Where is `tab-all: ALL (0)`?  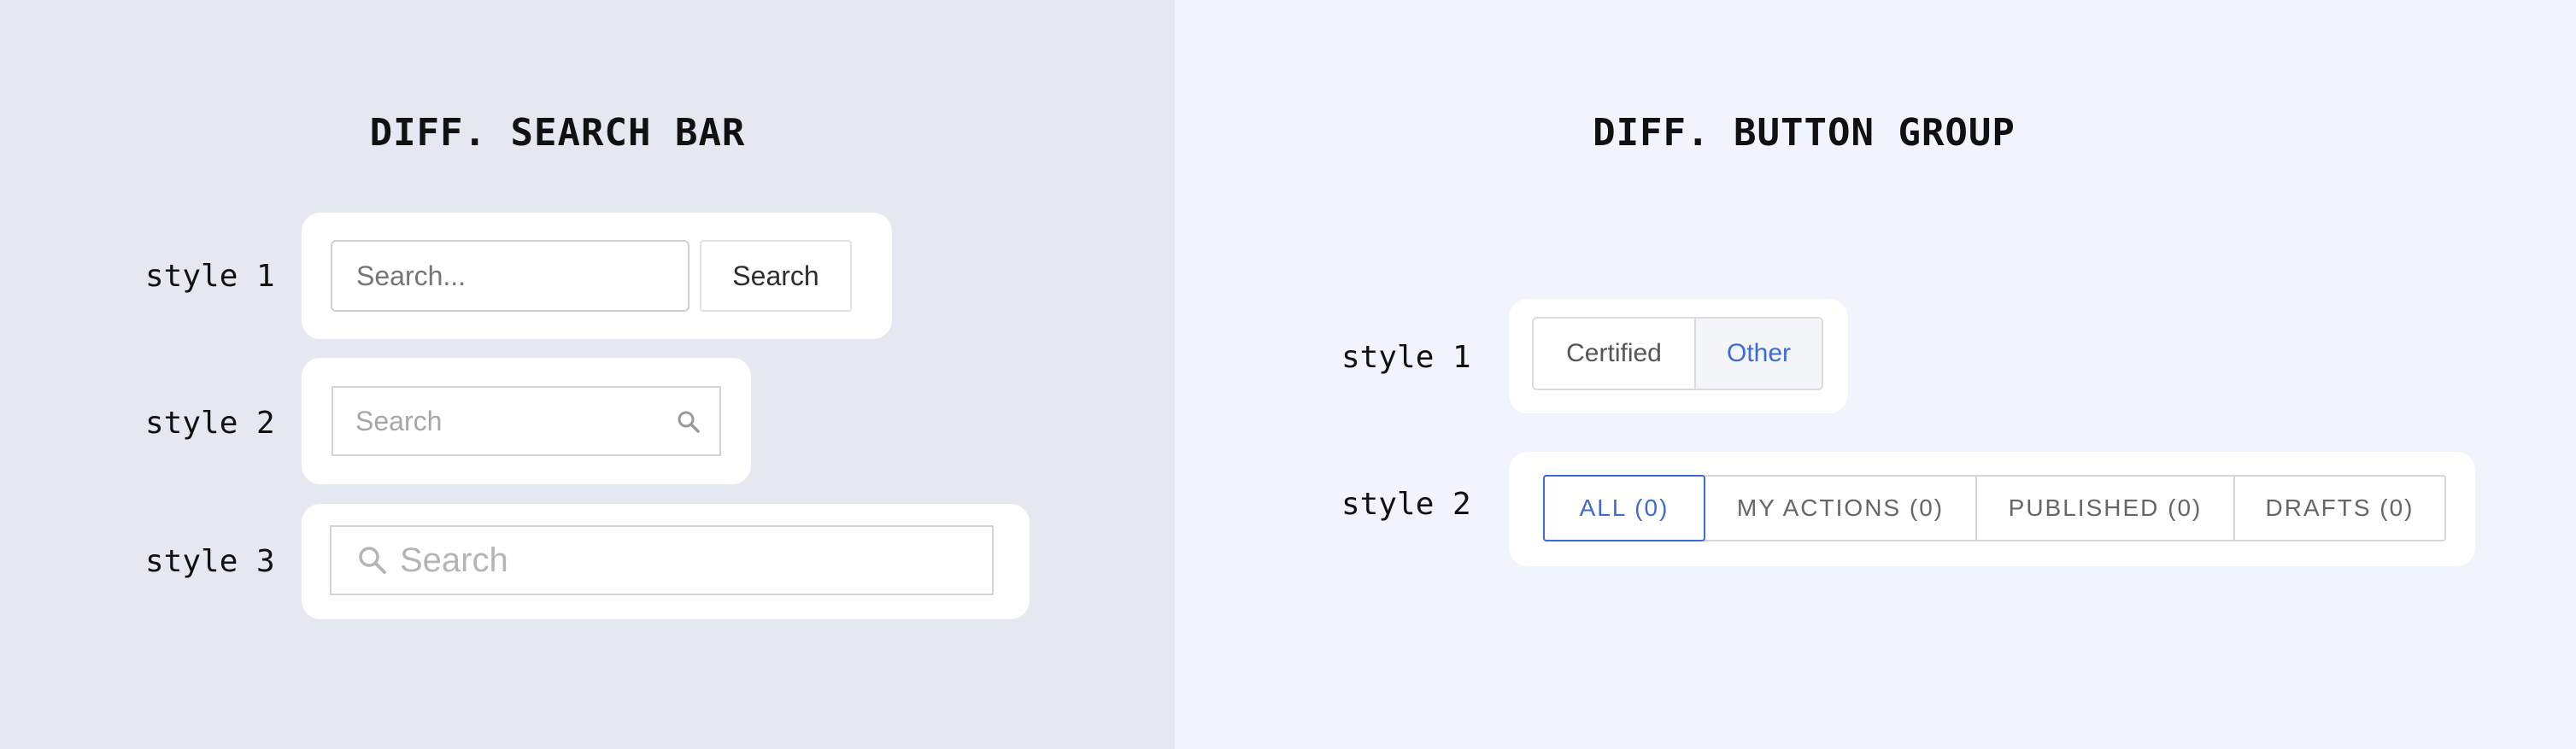
tab-all: ALL (0) is located at coordinates (1624, 508).